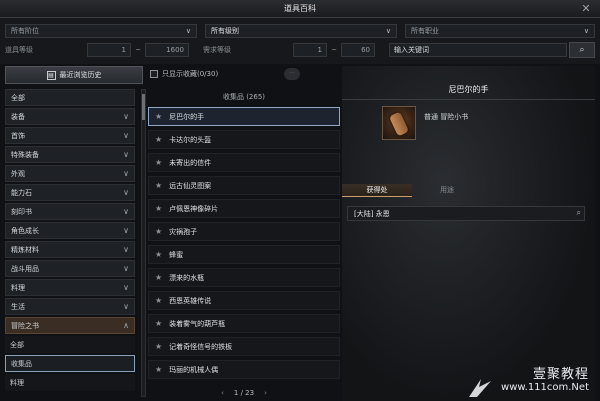  I want to click on category-adventure-book: 冒险之书 ∧, so click(70, 325).